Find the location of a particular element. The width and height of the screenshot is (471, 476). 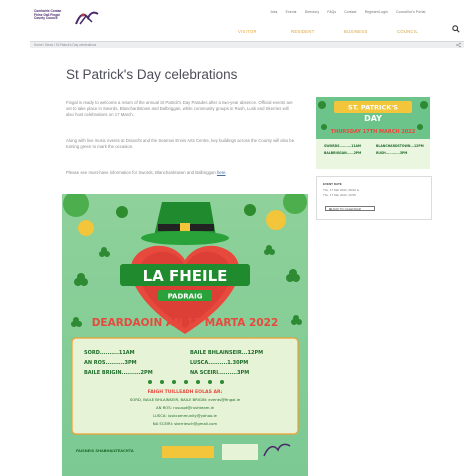

side-img-line-4: RUSH............3PM is located at coordinates (391, 153).